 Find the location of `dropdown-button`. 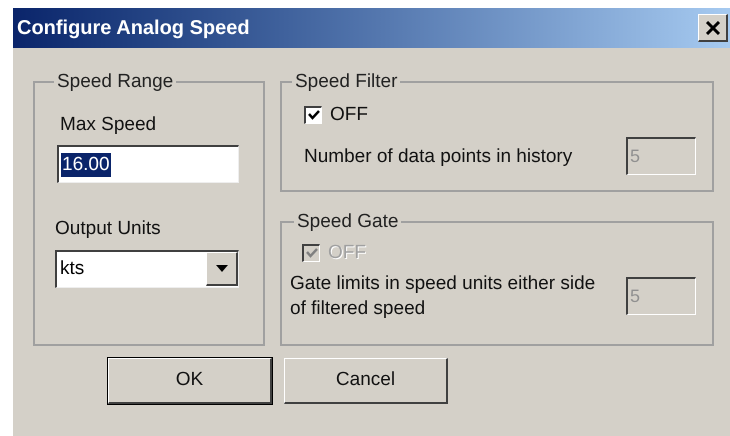

dropdown-button is located at coordinates (222, 269).